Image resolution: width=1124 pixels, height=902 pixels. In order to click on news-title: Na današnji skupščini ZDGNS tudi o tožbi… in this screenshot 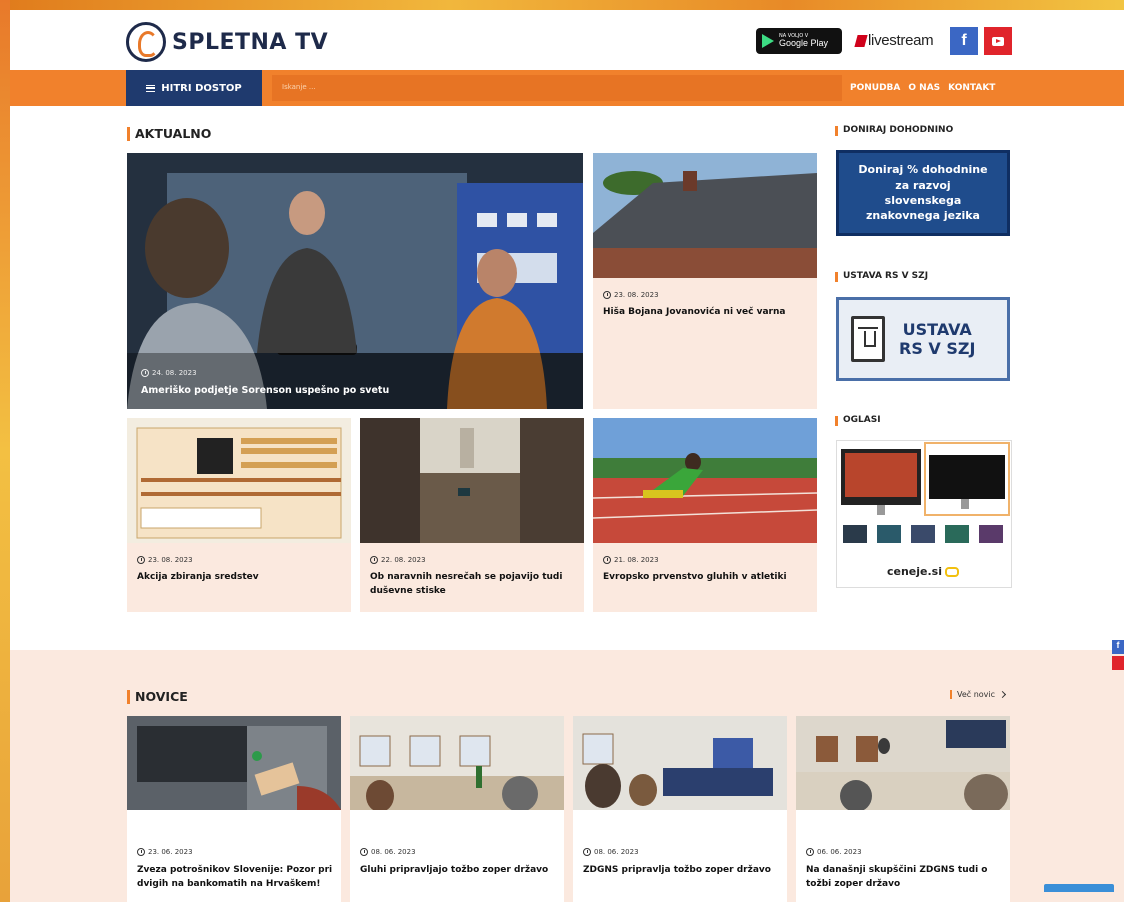, I will do `click(904, 877)`.